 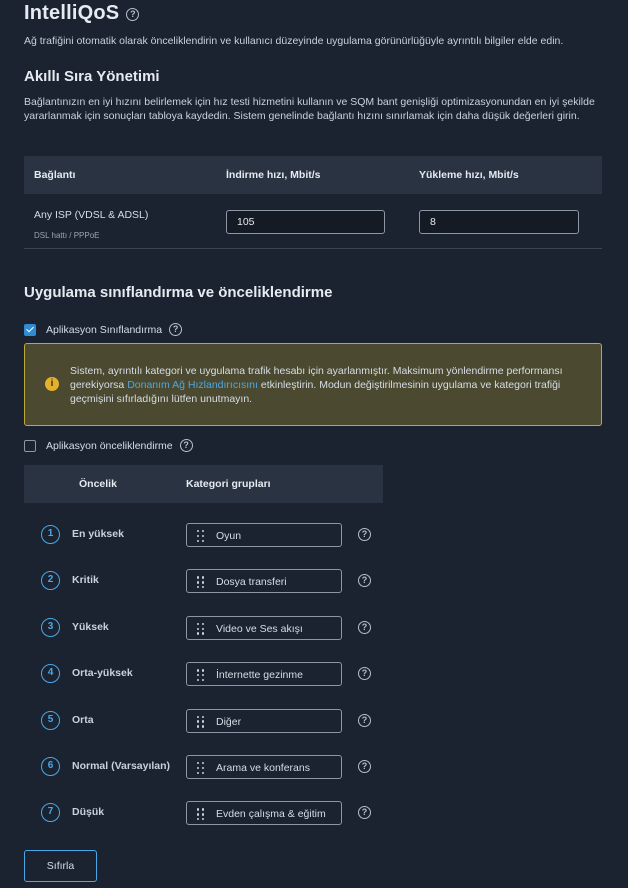 What do you see at coordinates (55, 175) in the screenshot?
I see `col-connection: Bağlantı` at bounding box center [55, 175].